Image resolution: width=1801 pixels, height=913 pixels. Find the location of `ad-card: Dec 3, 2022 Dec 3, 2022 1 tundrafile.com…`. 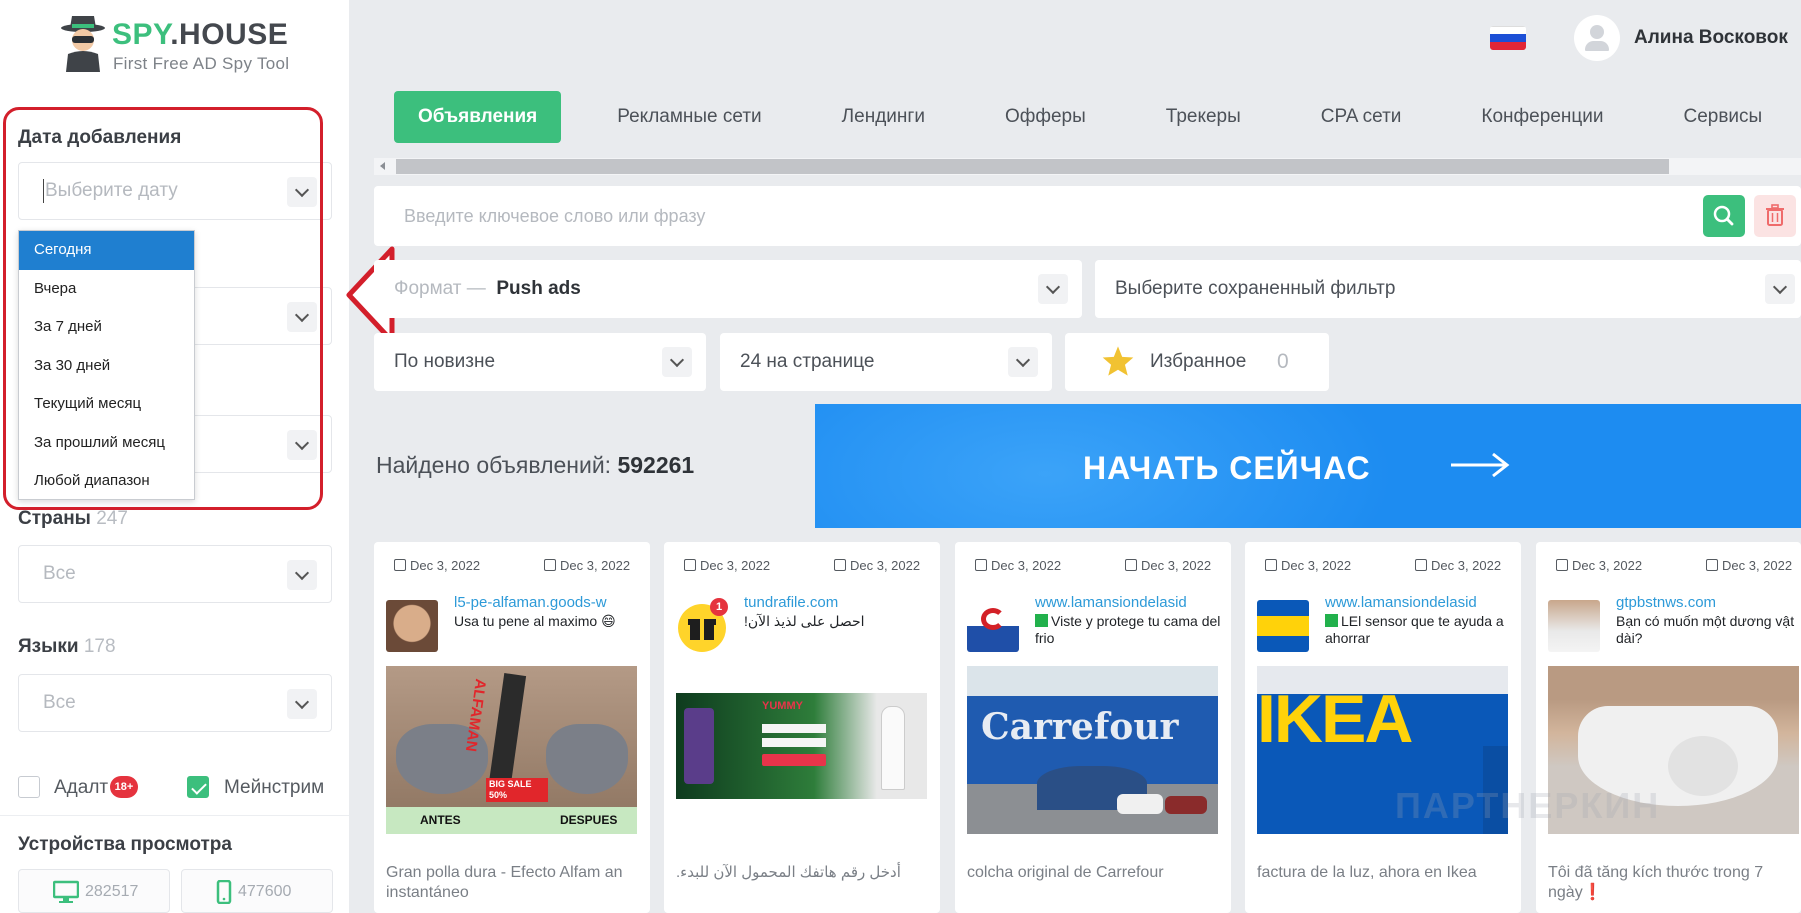

ad-card: Dec 3, 2022 Dec 3, 2022 1 tundrafile.com… is located at coordinates (802, 727).